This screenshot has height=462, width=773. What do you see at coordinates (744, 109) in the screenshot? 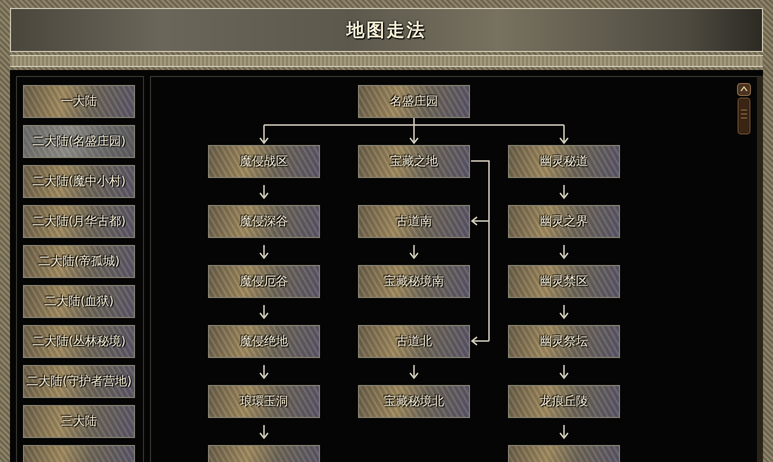
I see `scrollbar` at bounding box center [744, 109].